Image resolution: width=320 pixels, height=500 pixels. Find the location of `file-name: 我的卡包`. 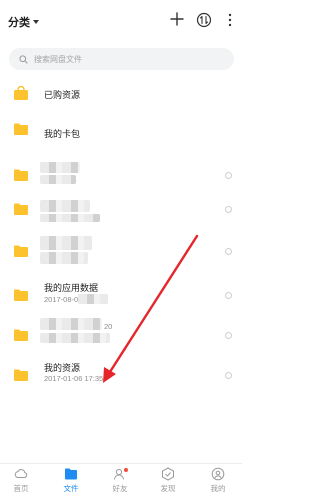

file-name: 我的卡包 is located at coordinates (62, 134).